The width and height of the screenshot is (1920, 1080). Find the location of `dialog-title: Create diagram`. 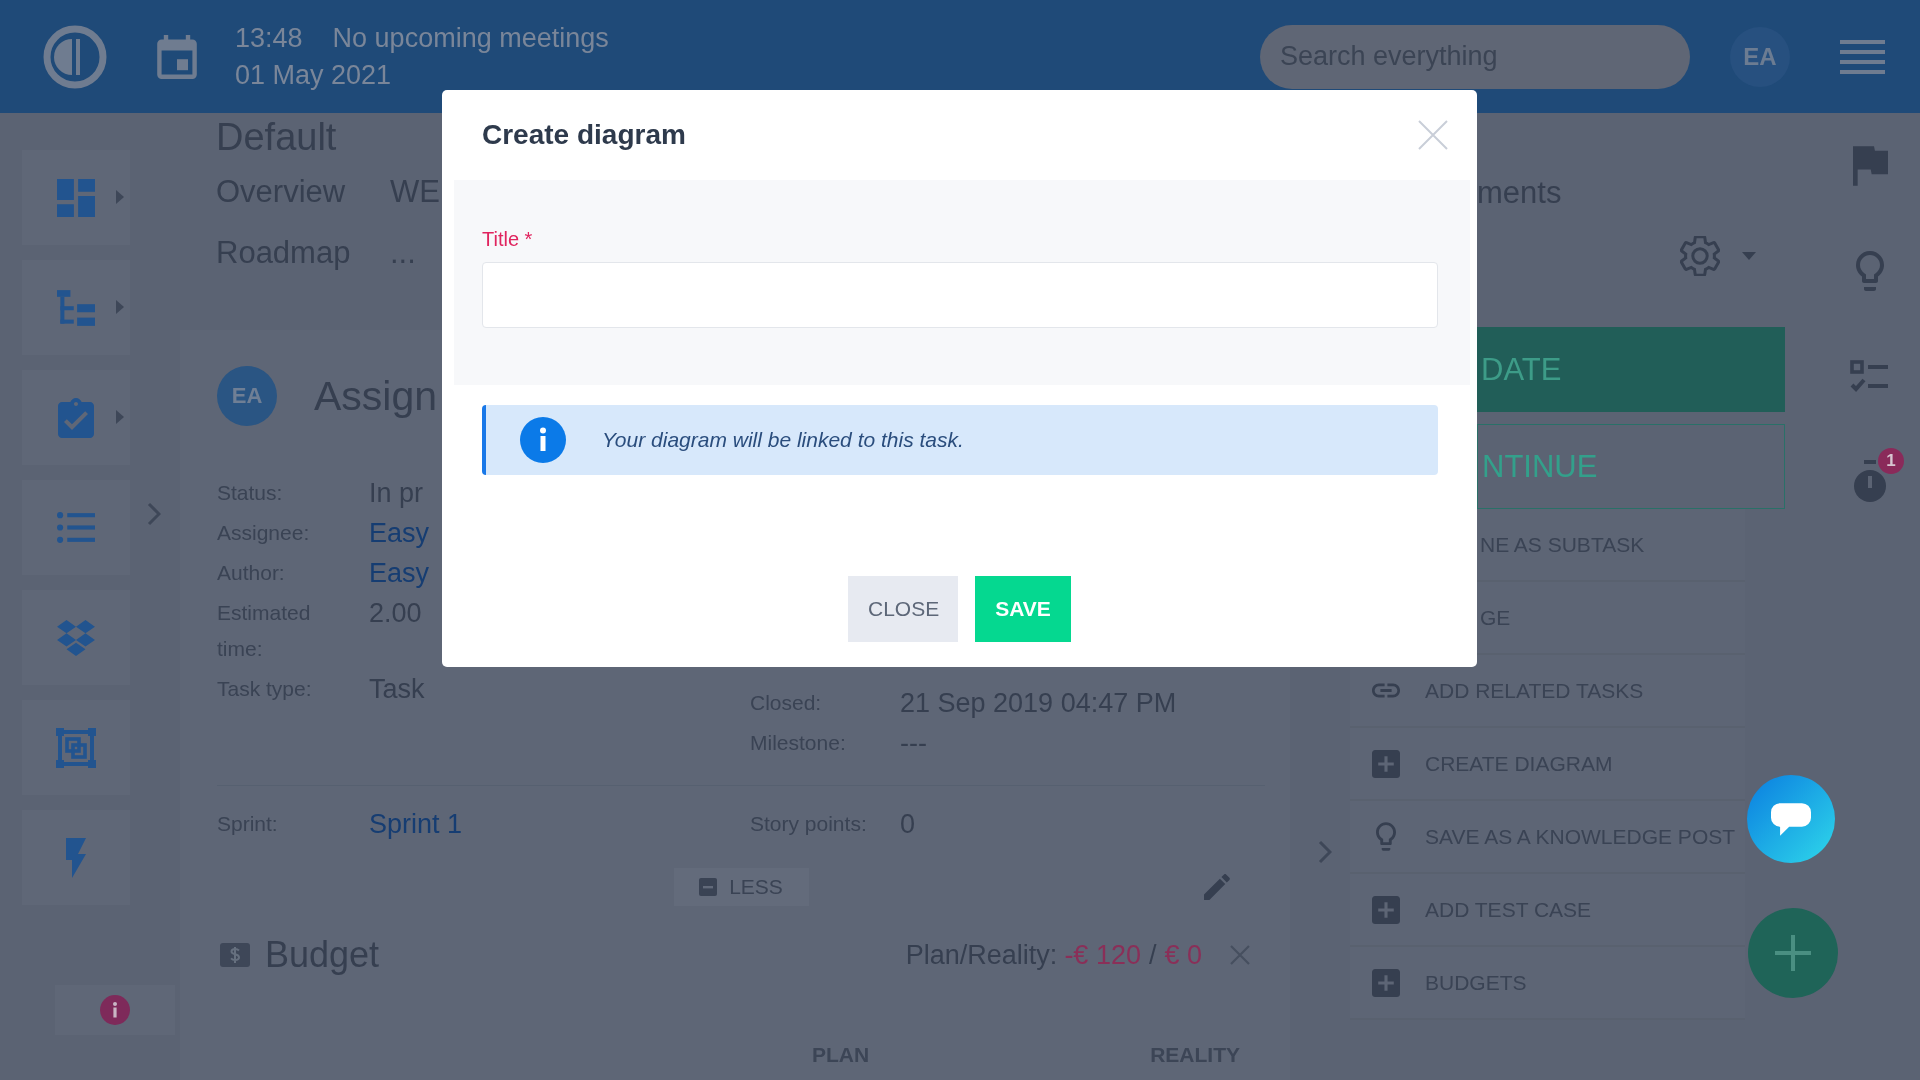

dialog-title: Create diagram is located at coordinates (584, 135).